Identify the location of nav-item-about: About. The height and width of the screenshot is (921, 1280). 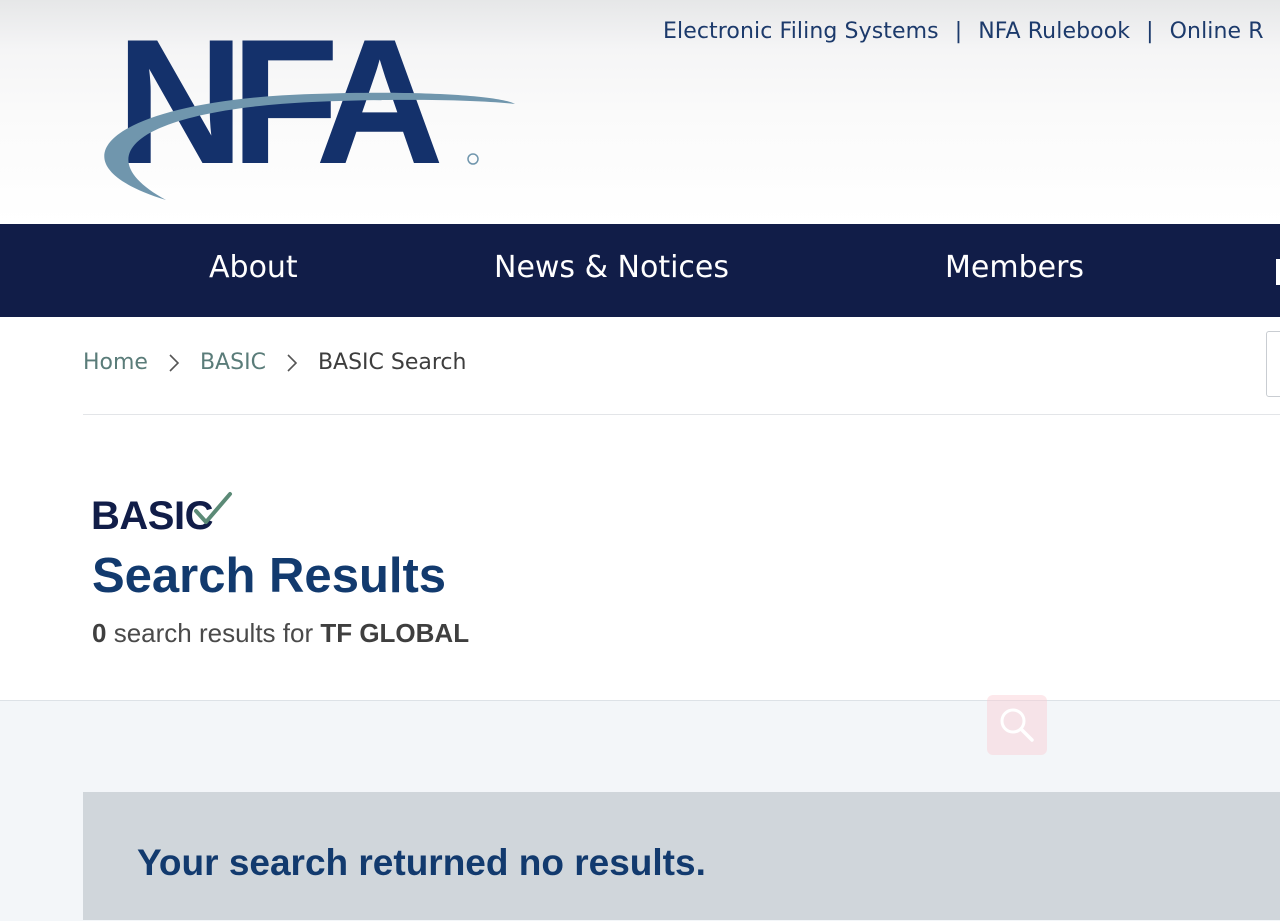
(253, 267).